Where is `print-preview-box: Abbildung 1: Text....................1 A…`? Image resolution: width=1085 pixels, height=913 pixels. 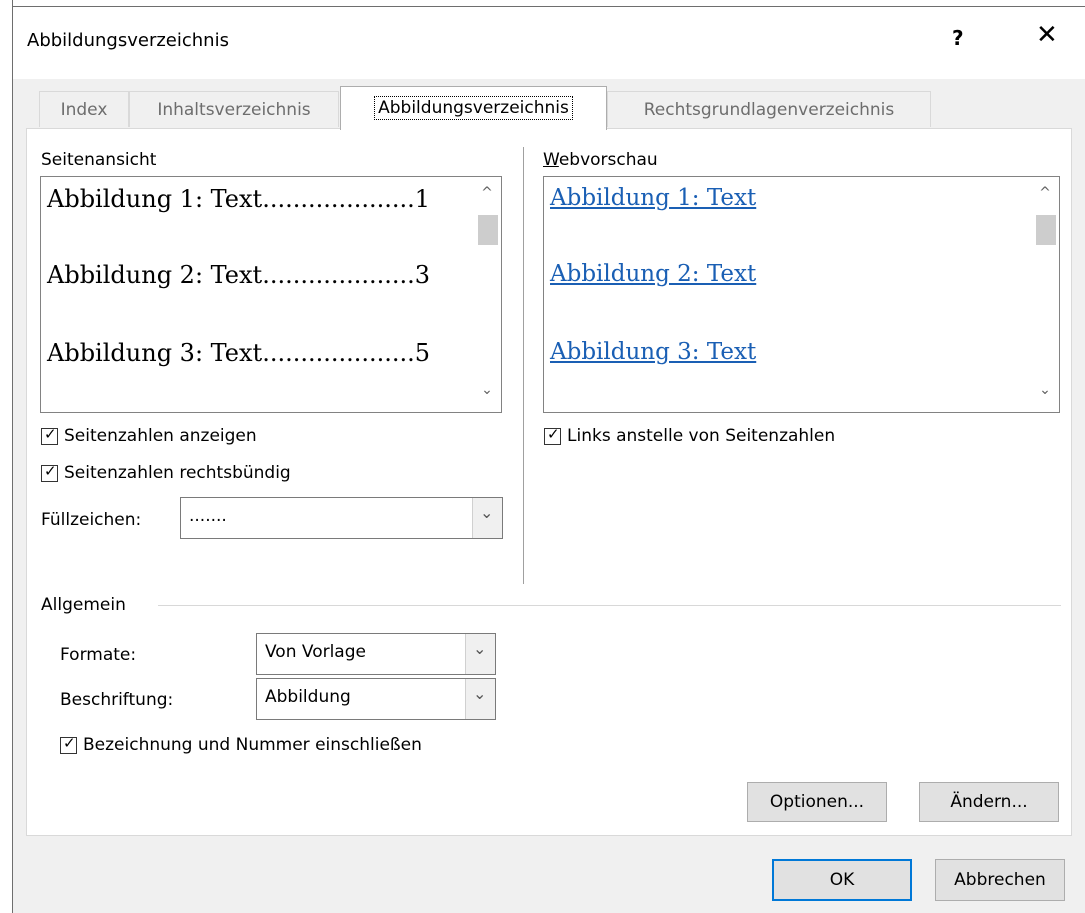
print-preview-box: Abbildung 1: Text....................1 A… is located at coordinates (271, 294).